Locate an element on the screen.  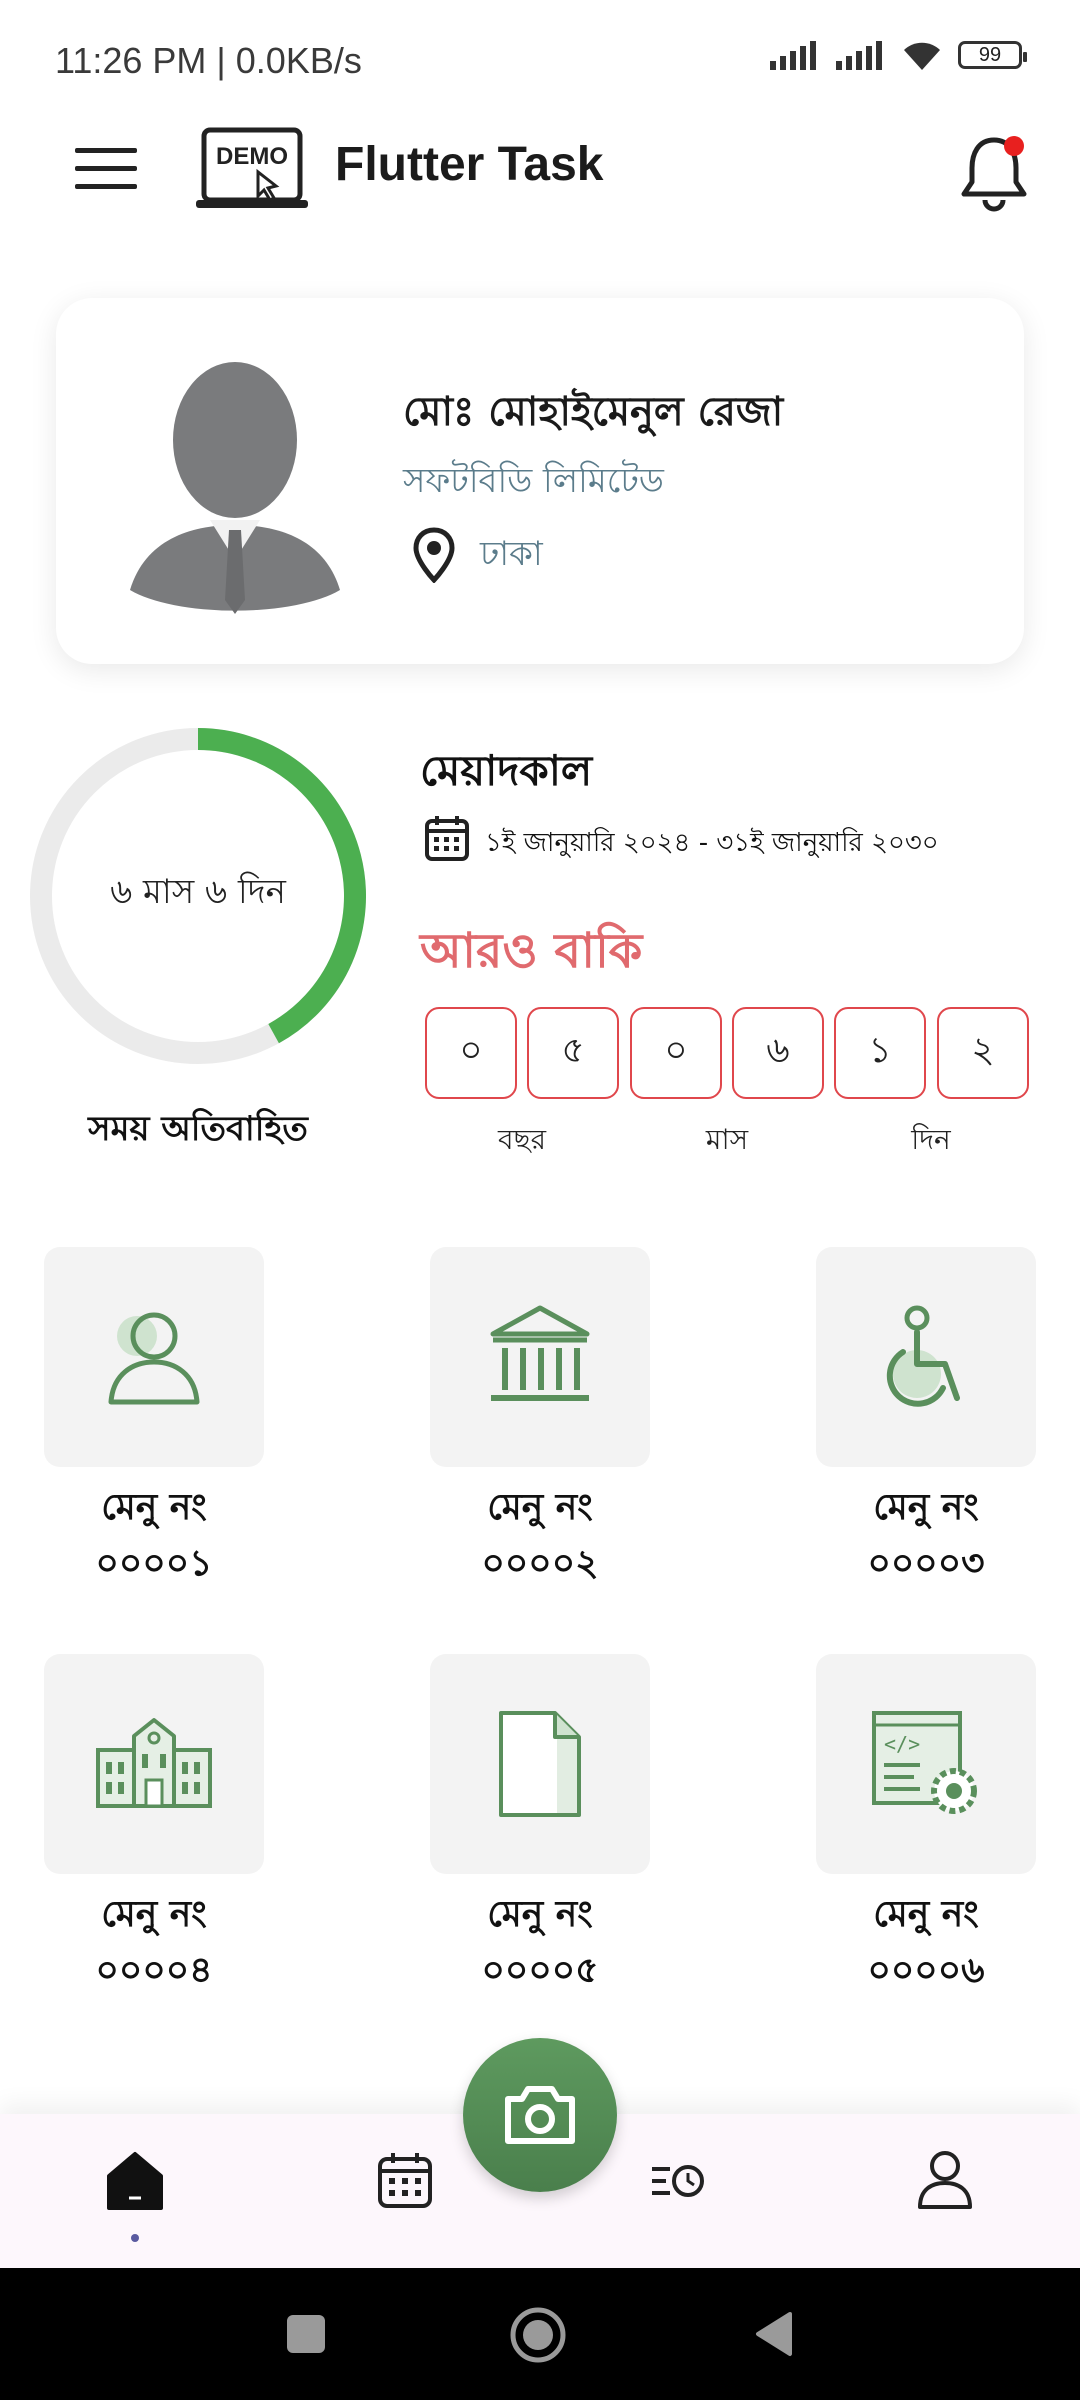
user-icon is located at coordinates (154, 1358).